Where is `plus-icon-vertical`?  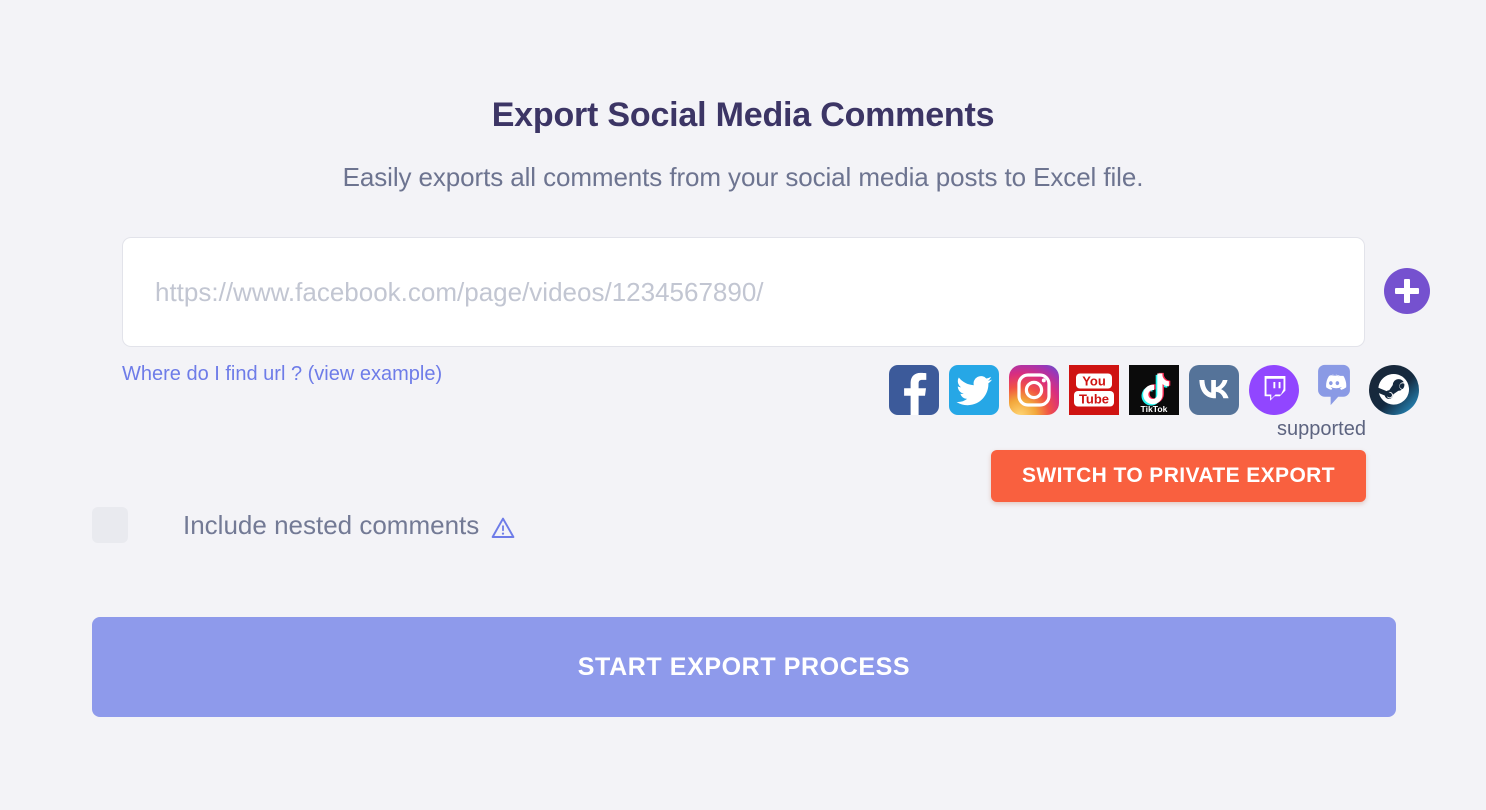
plus-icon-vertical is located at coordinates (1407, 291).